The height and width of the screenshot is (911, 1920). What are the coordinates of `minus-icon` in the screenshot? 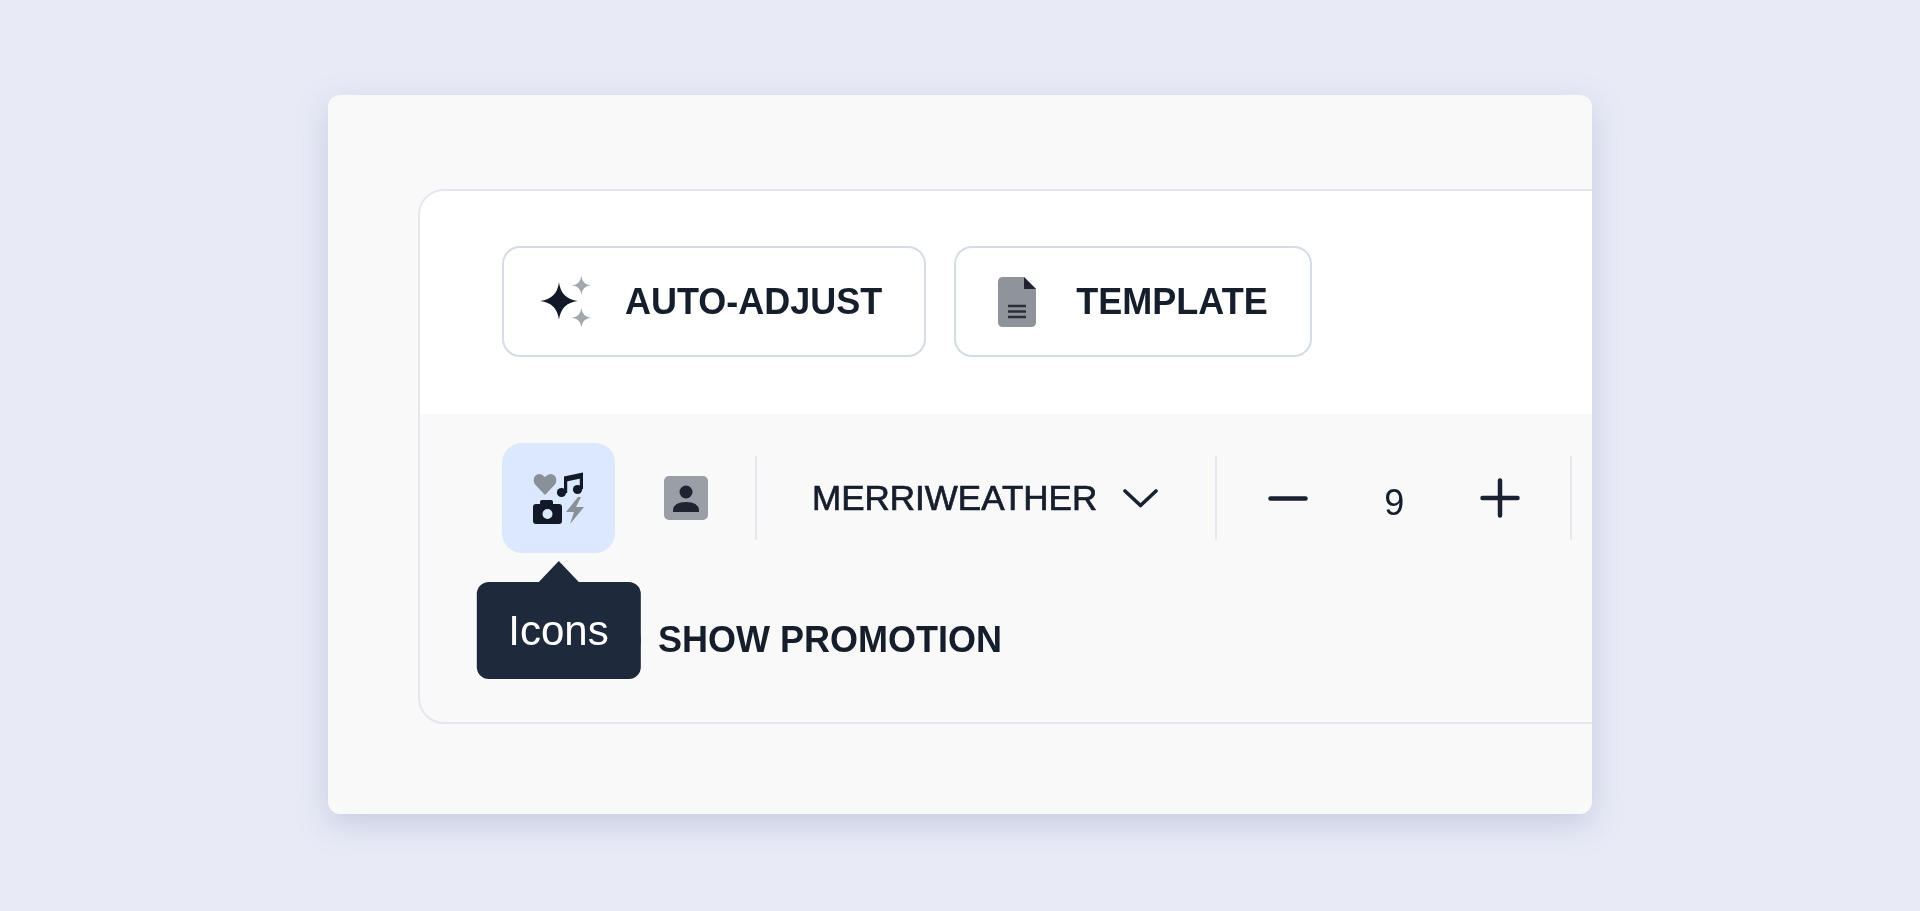 It's located at (1288, 498).